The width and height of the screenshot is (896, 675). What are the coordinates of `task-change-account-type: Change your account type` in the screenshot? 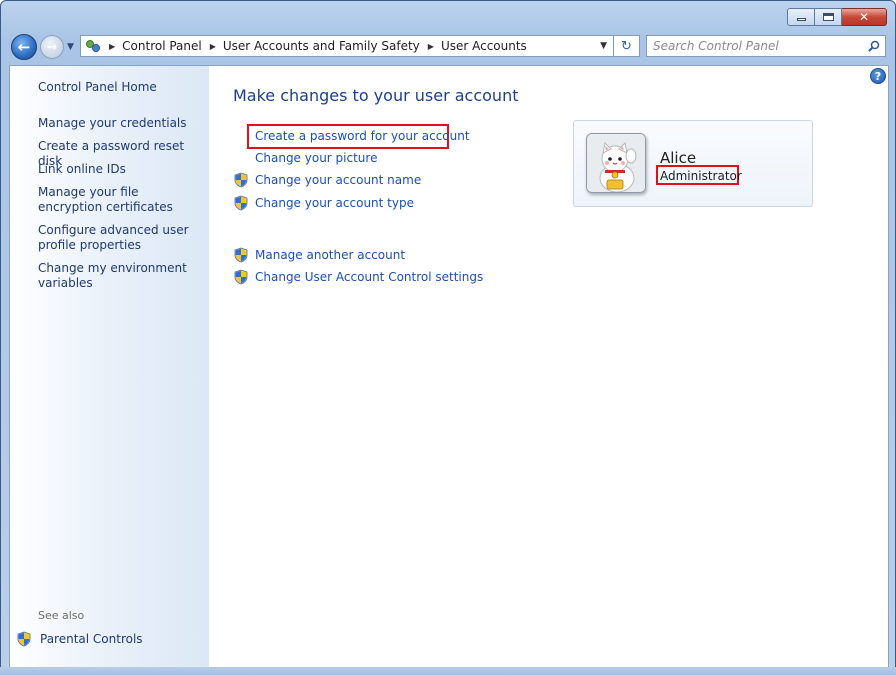 It's located at (323, 203).